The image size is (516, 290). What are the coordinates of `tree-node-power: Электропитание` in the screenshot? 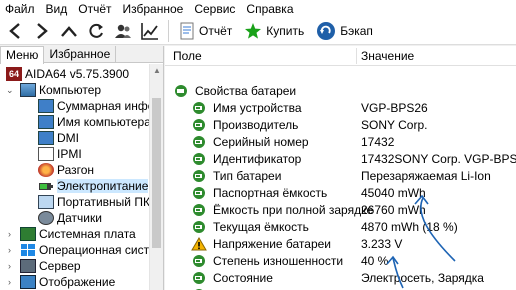 It's located at (93, 186).